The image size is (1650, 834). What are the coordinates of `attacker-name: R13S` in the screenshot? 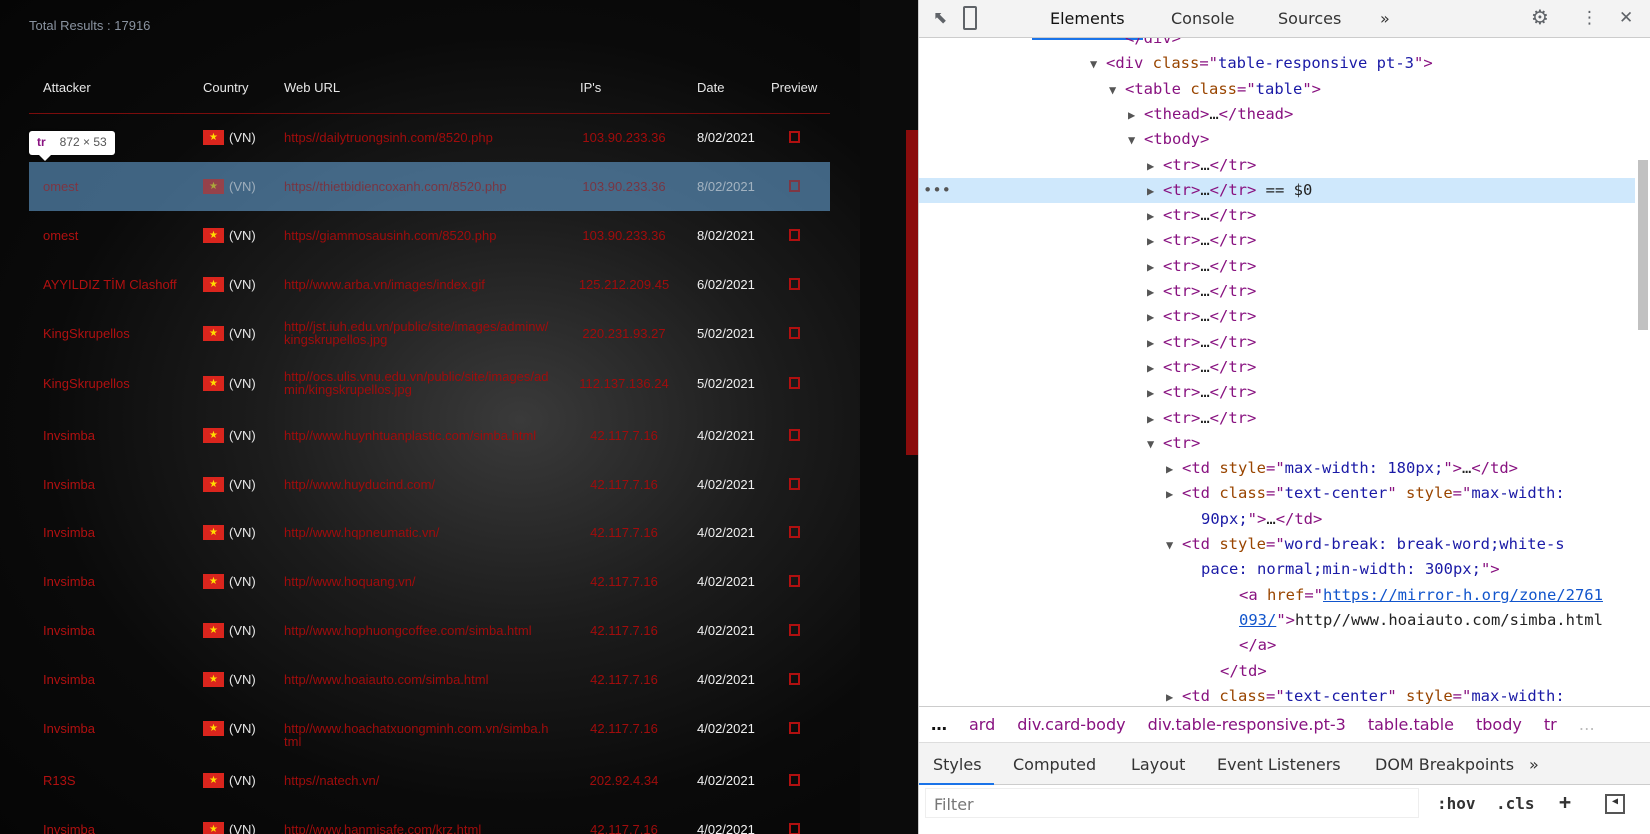 It's located at (59, 780).